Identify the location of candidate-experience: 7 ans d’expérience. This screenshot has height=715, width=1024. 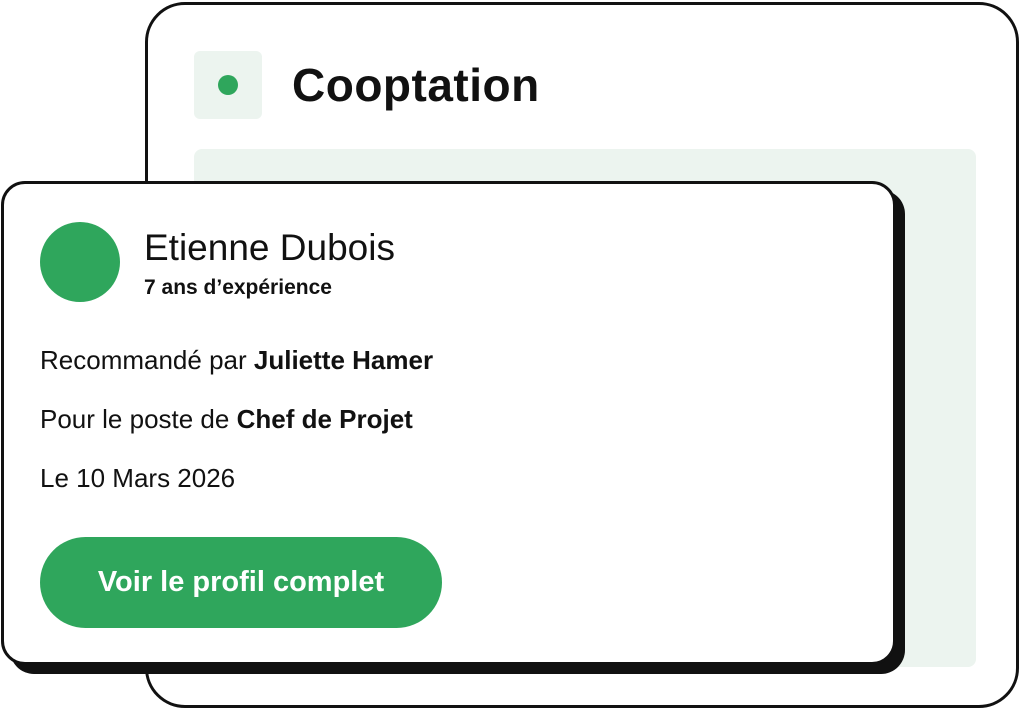
(238, 287).